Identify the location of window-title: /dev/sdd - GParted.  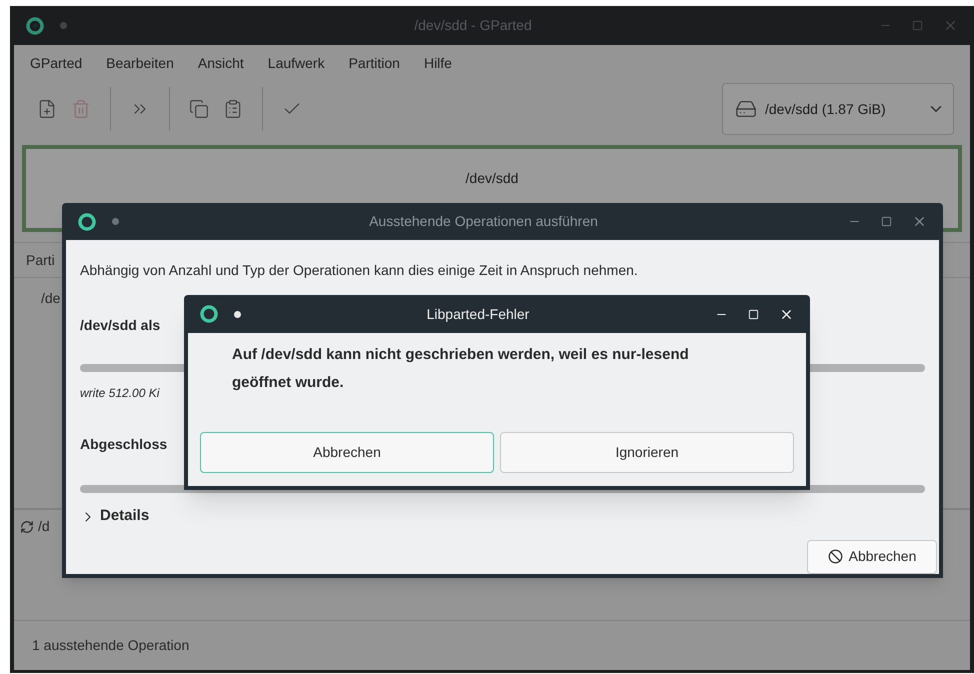
(473, 25).